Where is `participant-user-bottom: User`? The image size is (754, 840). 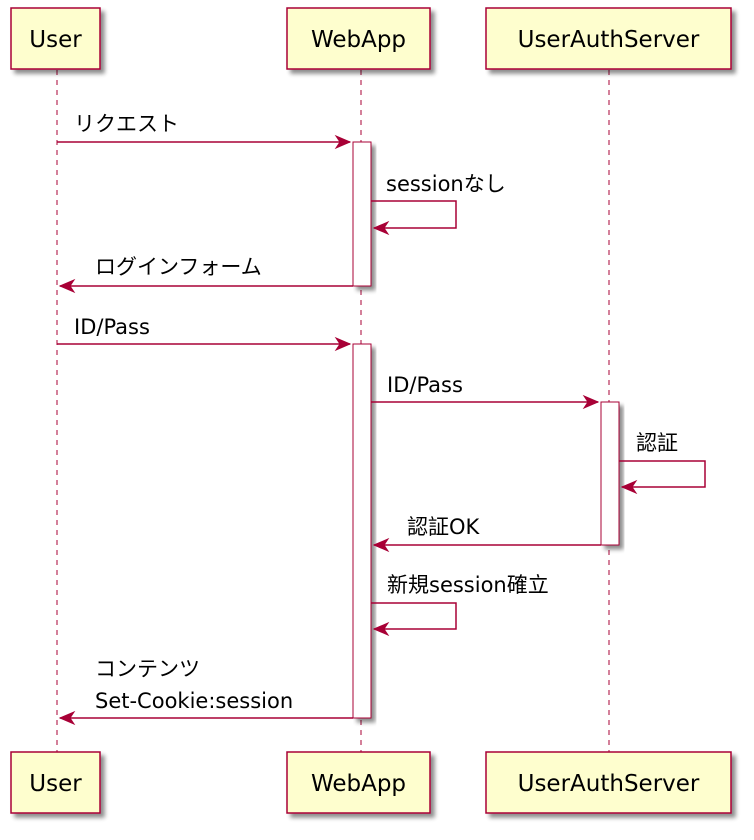
participant-user-bottom: User is located at coordinates (55, 782).